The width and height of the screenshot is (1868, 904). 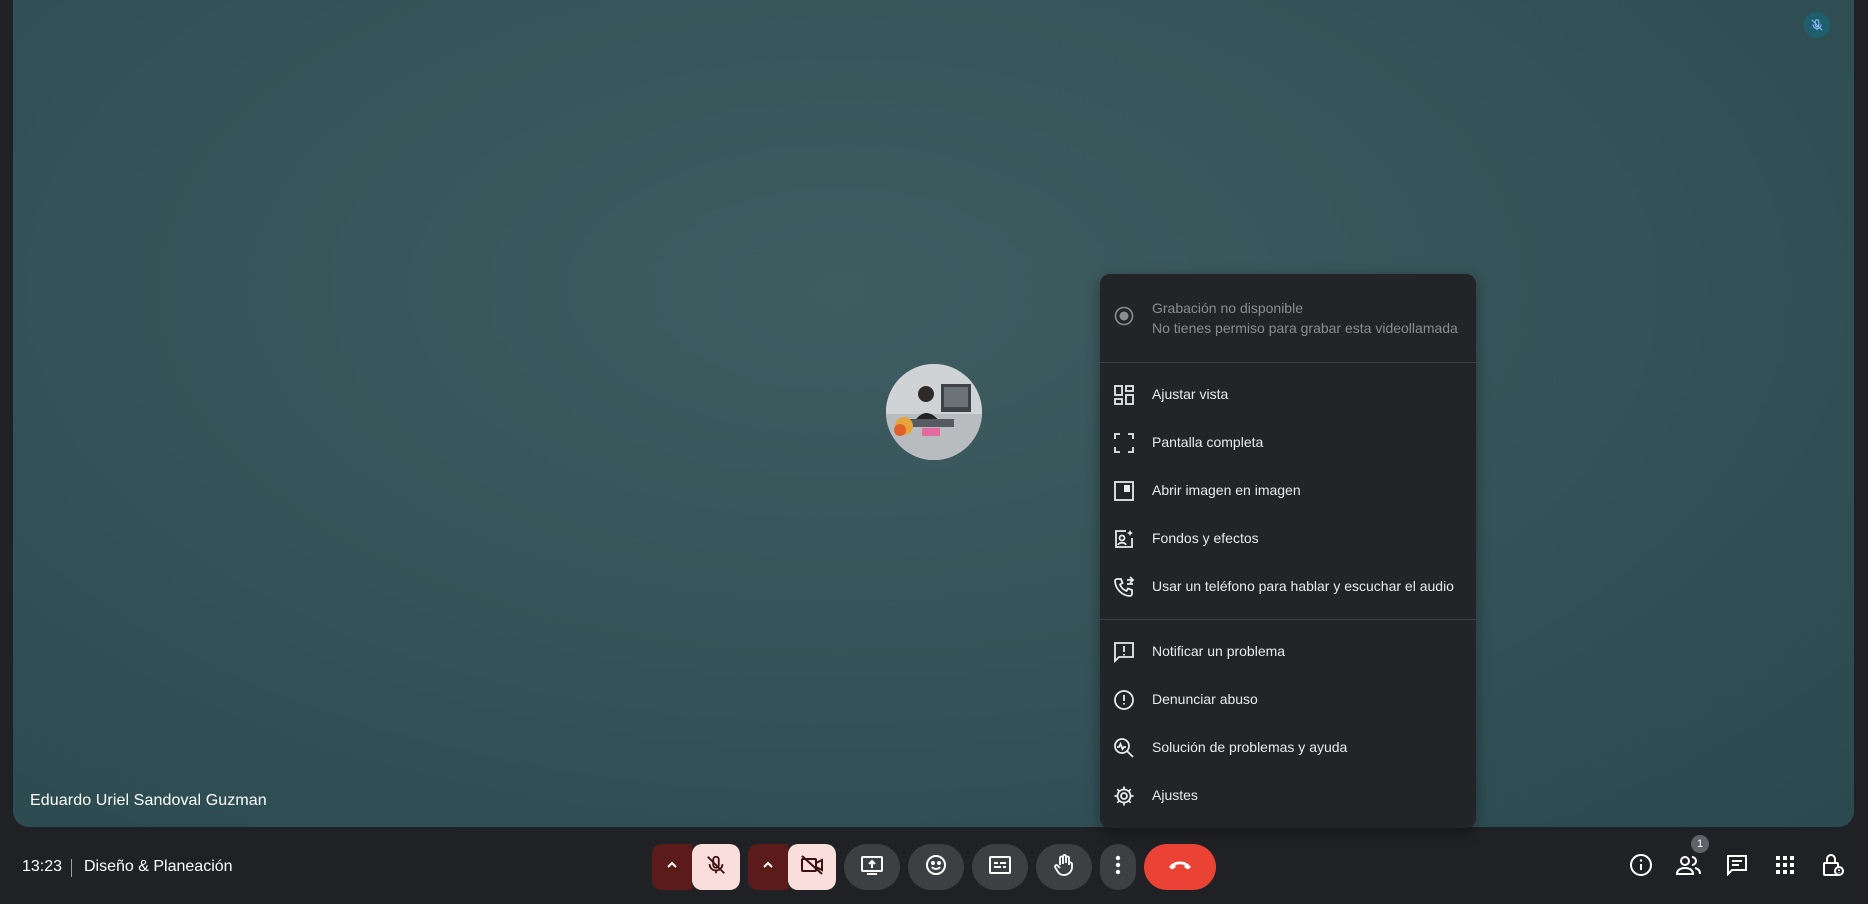 I want to click on camera-toggle-button, so click(x=812, y=867).